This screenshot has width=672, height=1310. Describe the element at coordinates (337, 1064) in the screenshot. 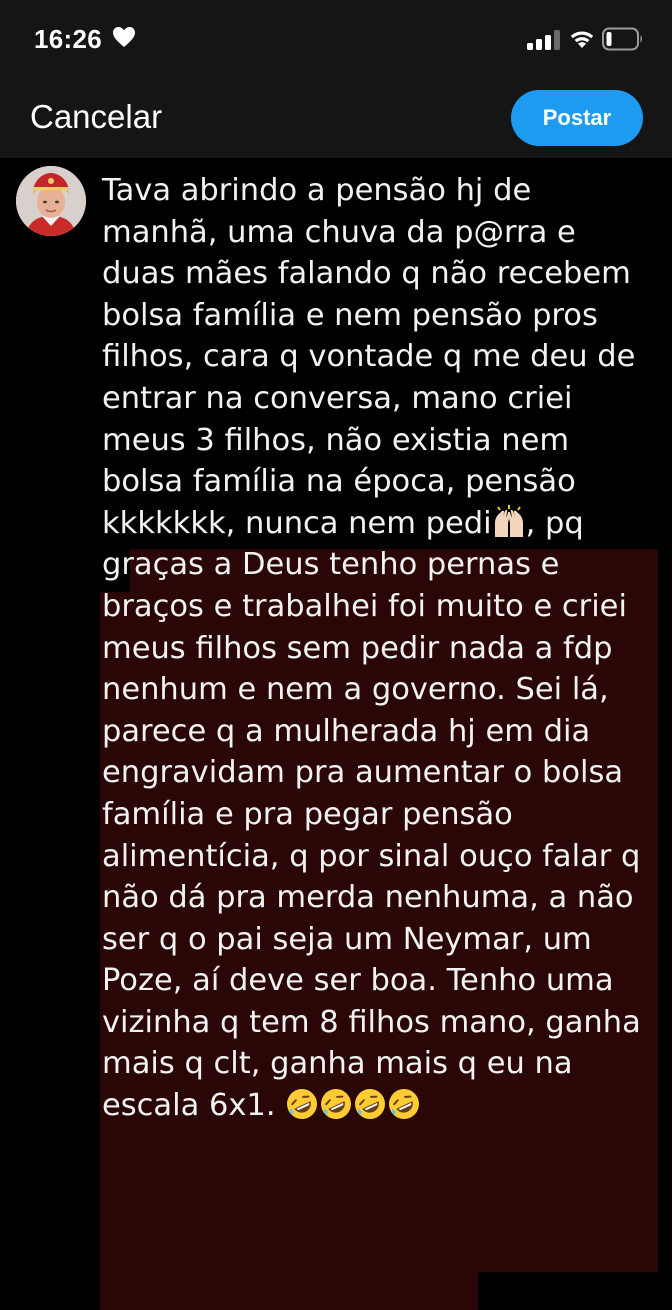

I see `tweet-line: mais q clt, ganha mais q eu na` at that location.